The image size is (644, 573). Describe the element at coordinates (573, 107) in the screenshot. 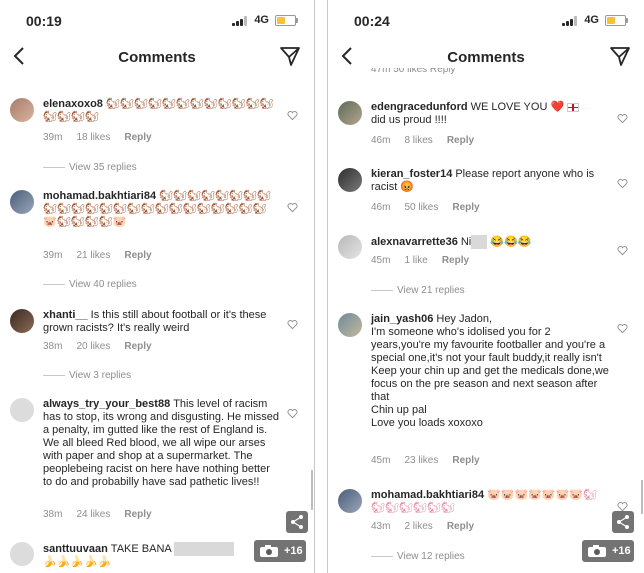

I see `england-flag-icon` at that location.